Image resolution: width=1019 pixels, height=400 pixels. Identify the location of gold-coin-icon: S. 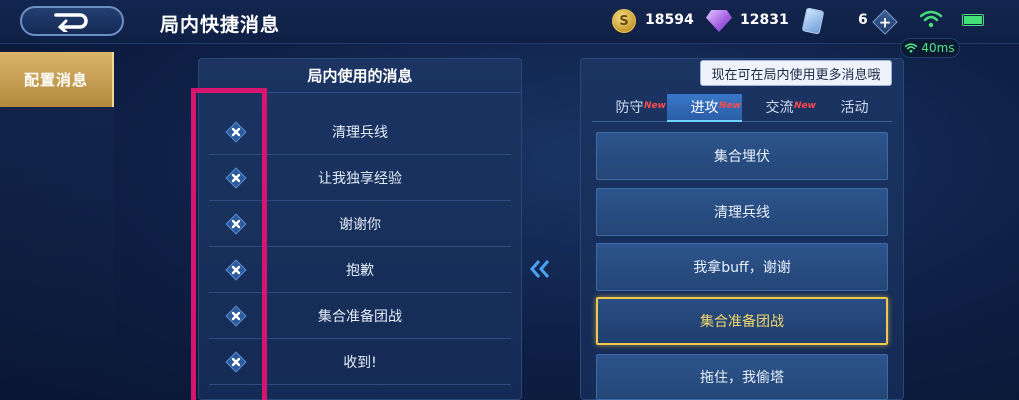
(624, 21).